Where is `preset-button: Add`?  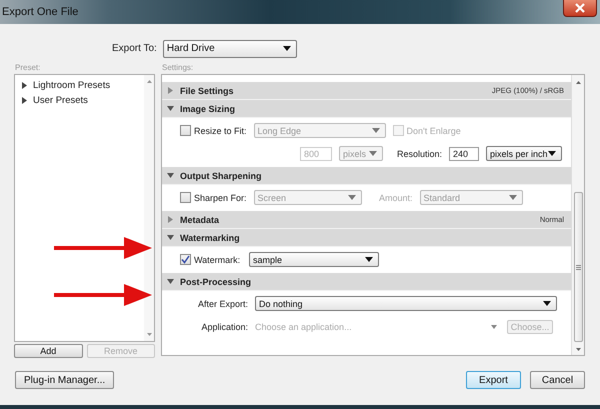 preset-button: Add is located at coordinates (48, 351).